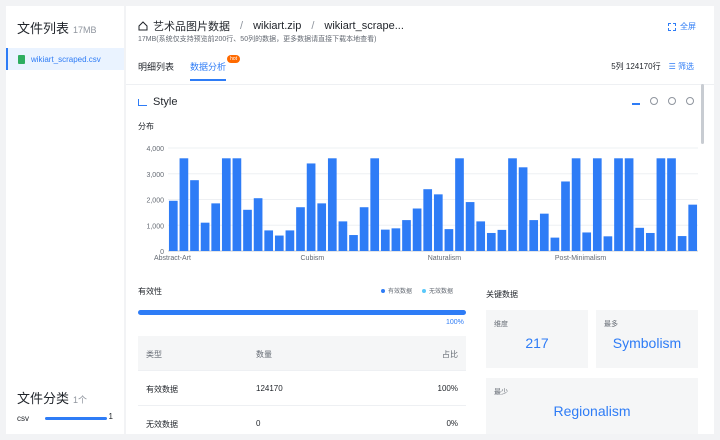 The width and height of the screenshot is (720, 440). What do you see at coordinates (501, 392) in the screenshot?
I see `key-card-label: 最少` at bounding box center [501, 392].